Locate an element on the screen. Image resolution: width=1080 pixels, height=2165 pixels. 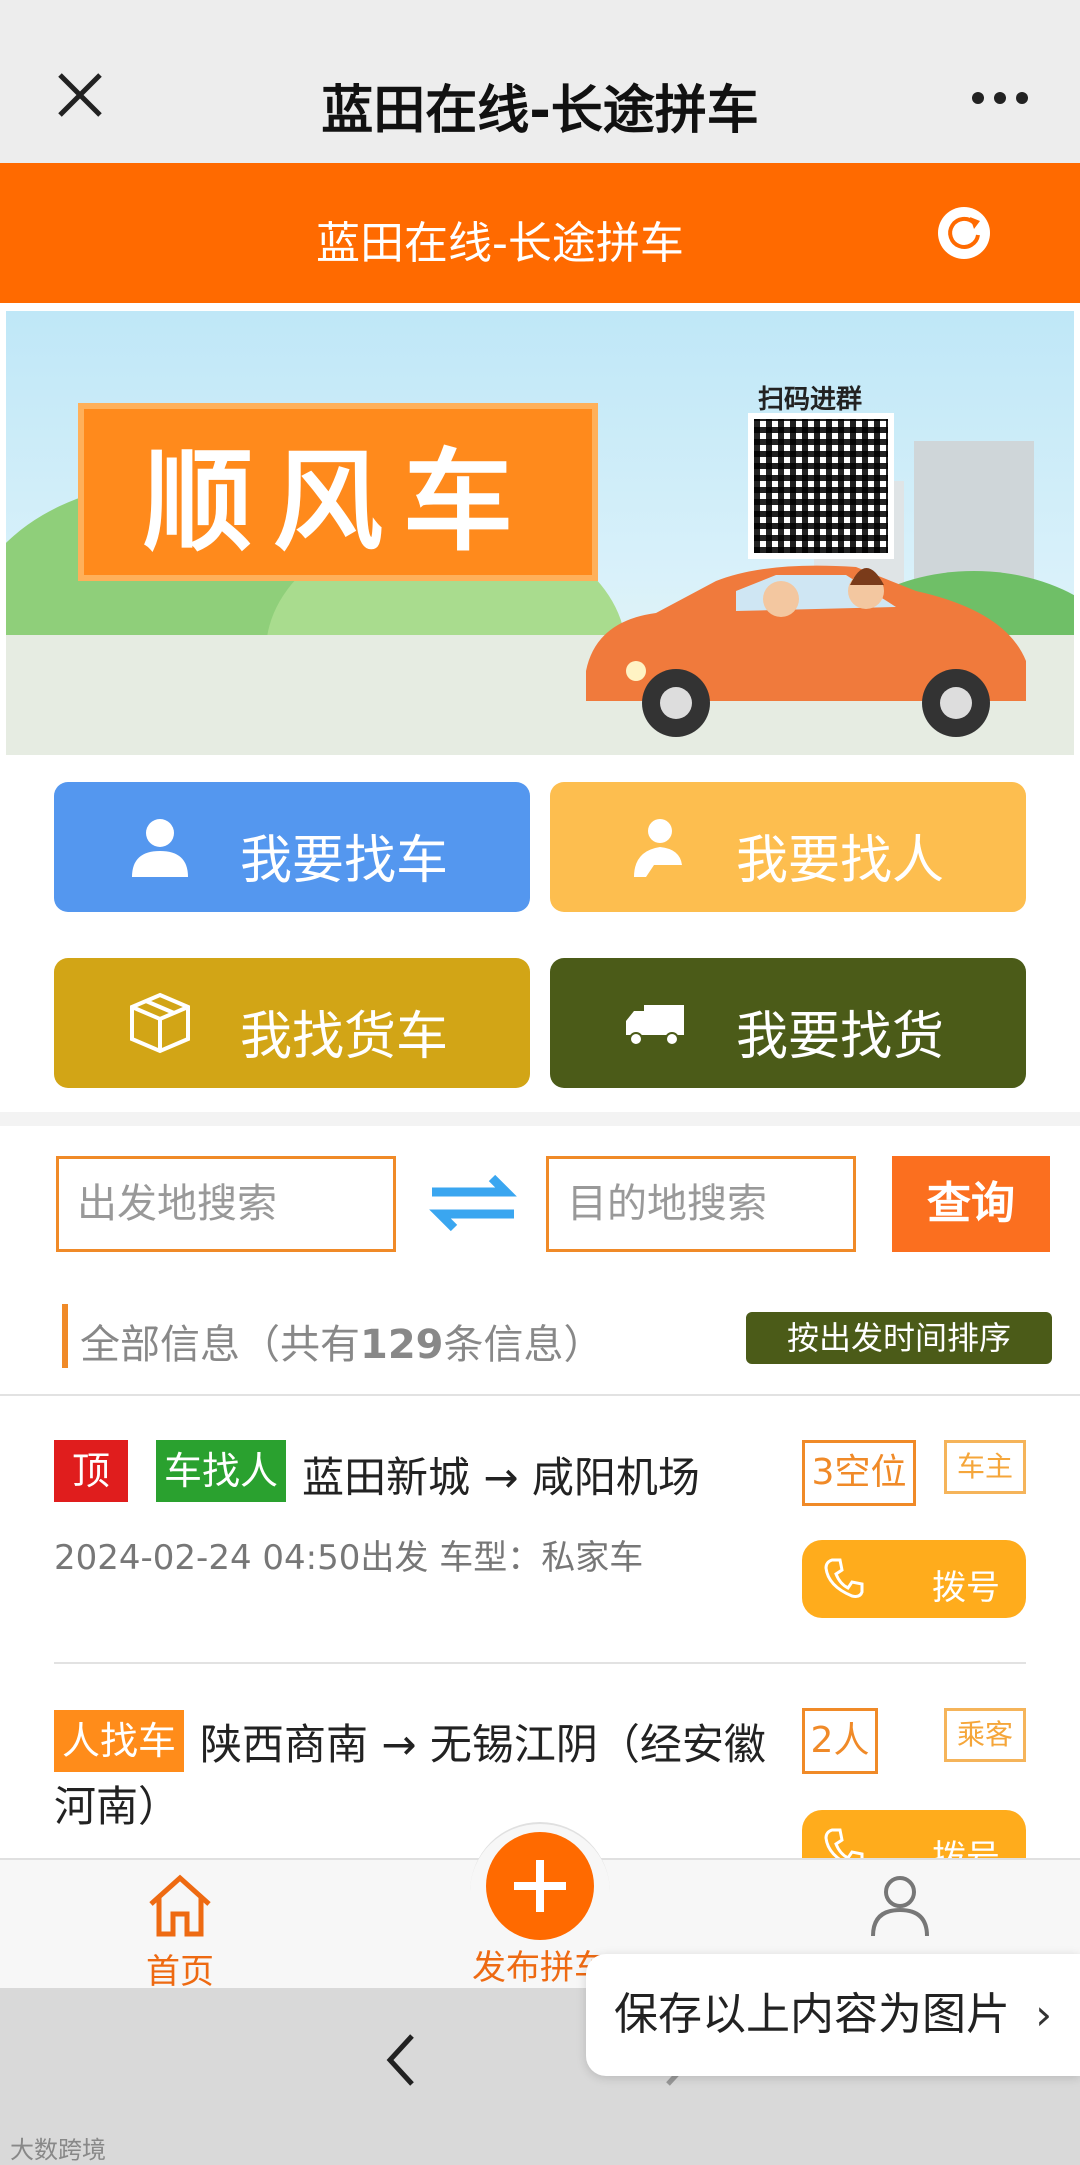
find-car-button: 我要找车 is located at coordinates (292, 847).